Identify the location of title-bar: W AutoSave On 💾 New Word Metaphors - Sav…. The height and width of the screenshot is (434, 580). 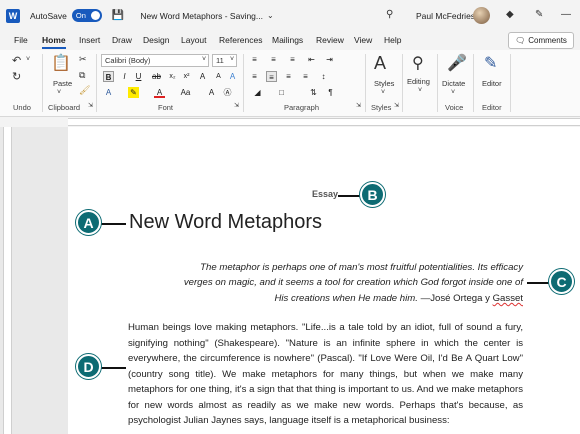
(290, 15).